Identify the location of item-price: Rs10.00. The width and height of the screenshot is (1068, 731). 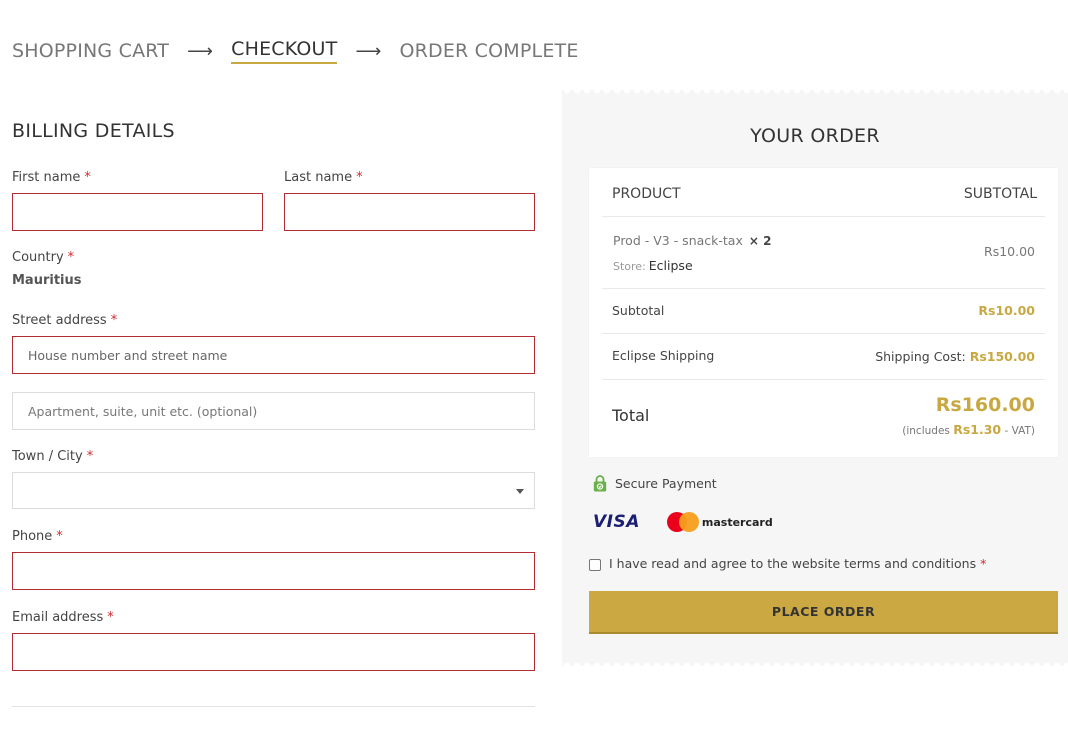
(1009, 251).